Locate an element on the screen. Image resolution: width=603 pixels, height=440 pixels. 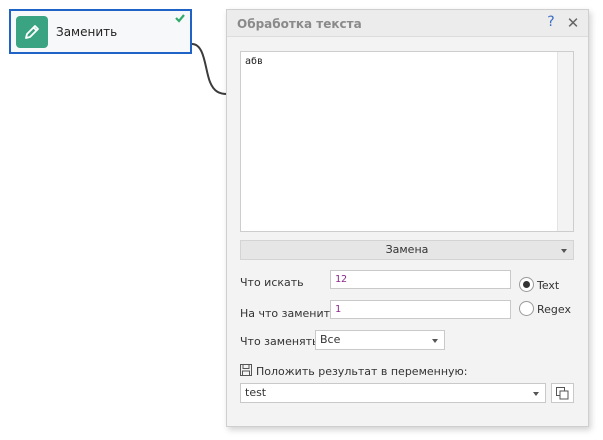
text-area-scrollbar is located at coordinates (565, 141).